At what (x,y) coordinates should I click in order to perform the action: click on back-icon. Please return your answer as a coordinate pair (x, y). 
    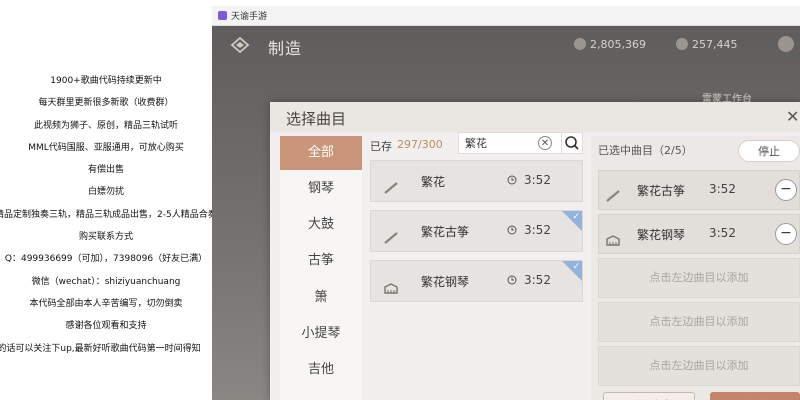
    Looking at the image, I should click on (240, 45).